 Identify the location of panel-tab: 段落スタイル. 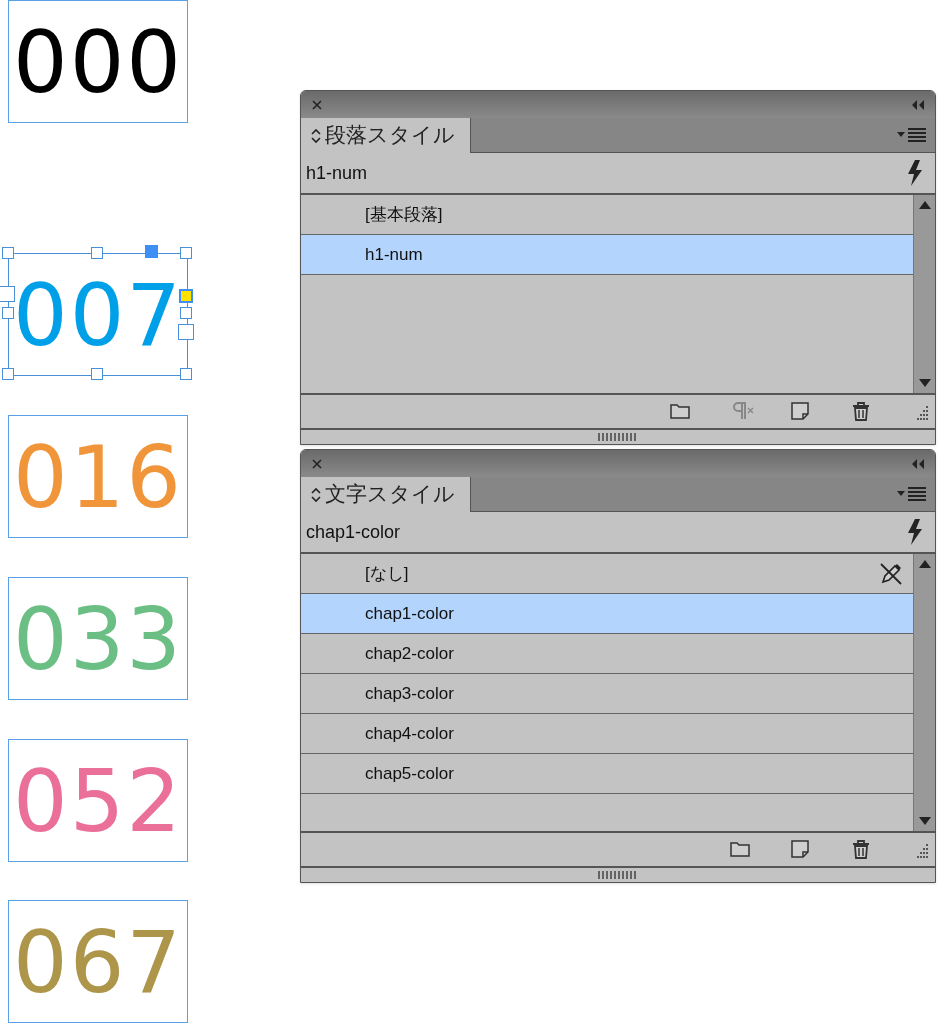
(386, 135).